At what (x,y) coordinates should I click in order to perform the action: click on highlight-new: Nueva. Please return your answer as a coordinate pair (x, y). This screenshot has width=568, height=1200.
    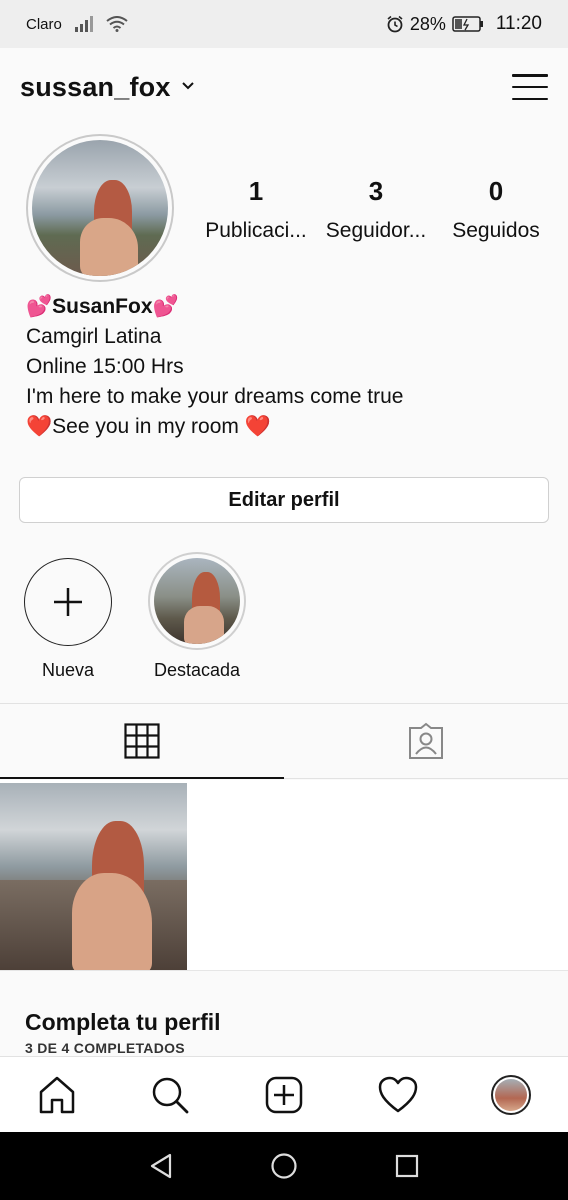
    Looking at the image, I should click on (68, 616).